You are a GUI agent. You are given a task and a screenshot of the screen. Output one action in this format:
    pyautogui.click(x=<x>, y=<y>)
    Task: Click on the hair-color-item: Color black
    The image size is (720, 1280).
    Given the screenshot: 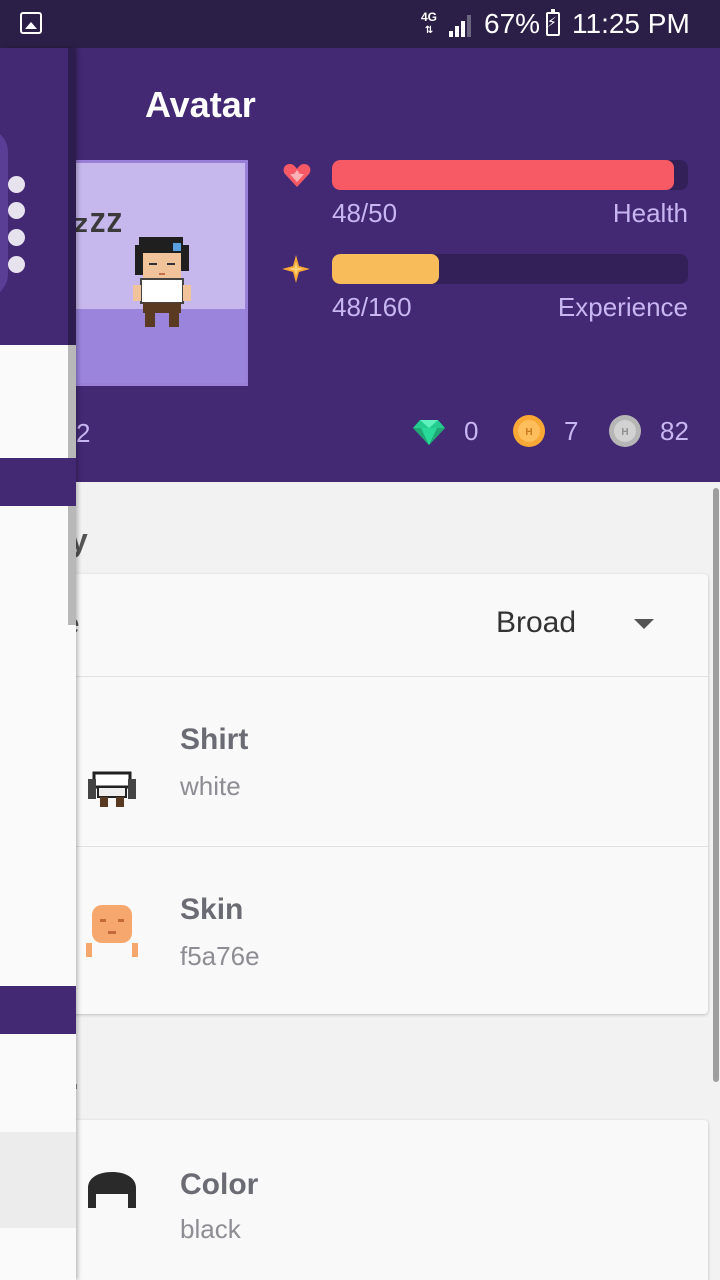 What is the action you would take?
    pyautogui.click(x=384, y=1200)
    